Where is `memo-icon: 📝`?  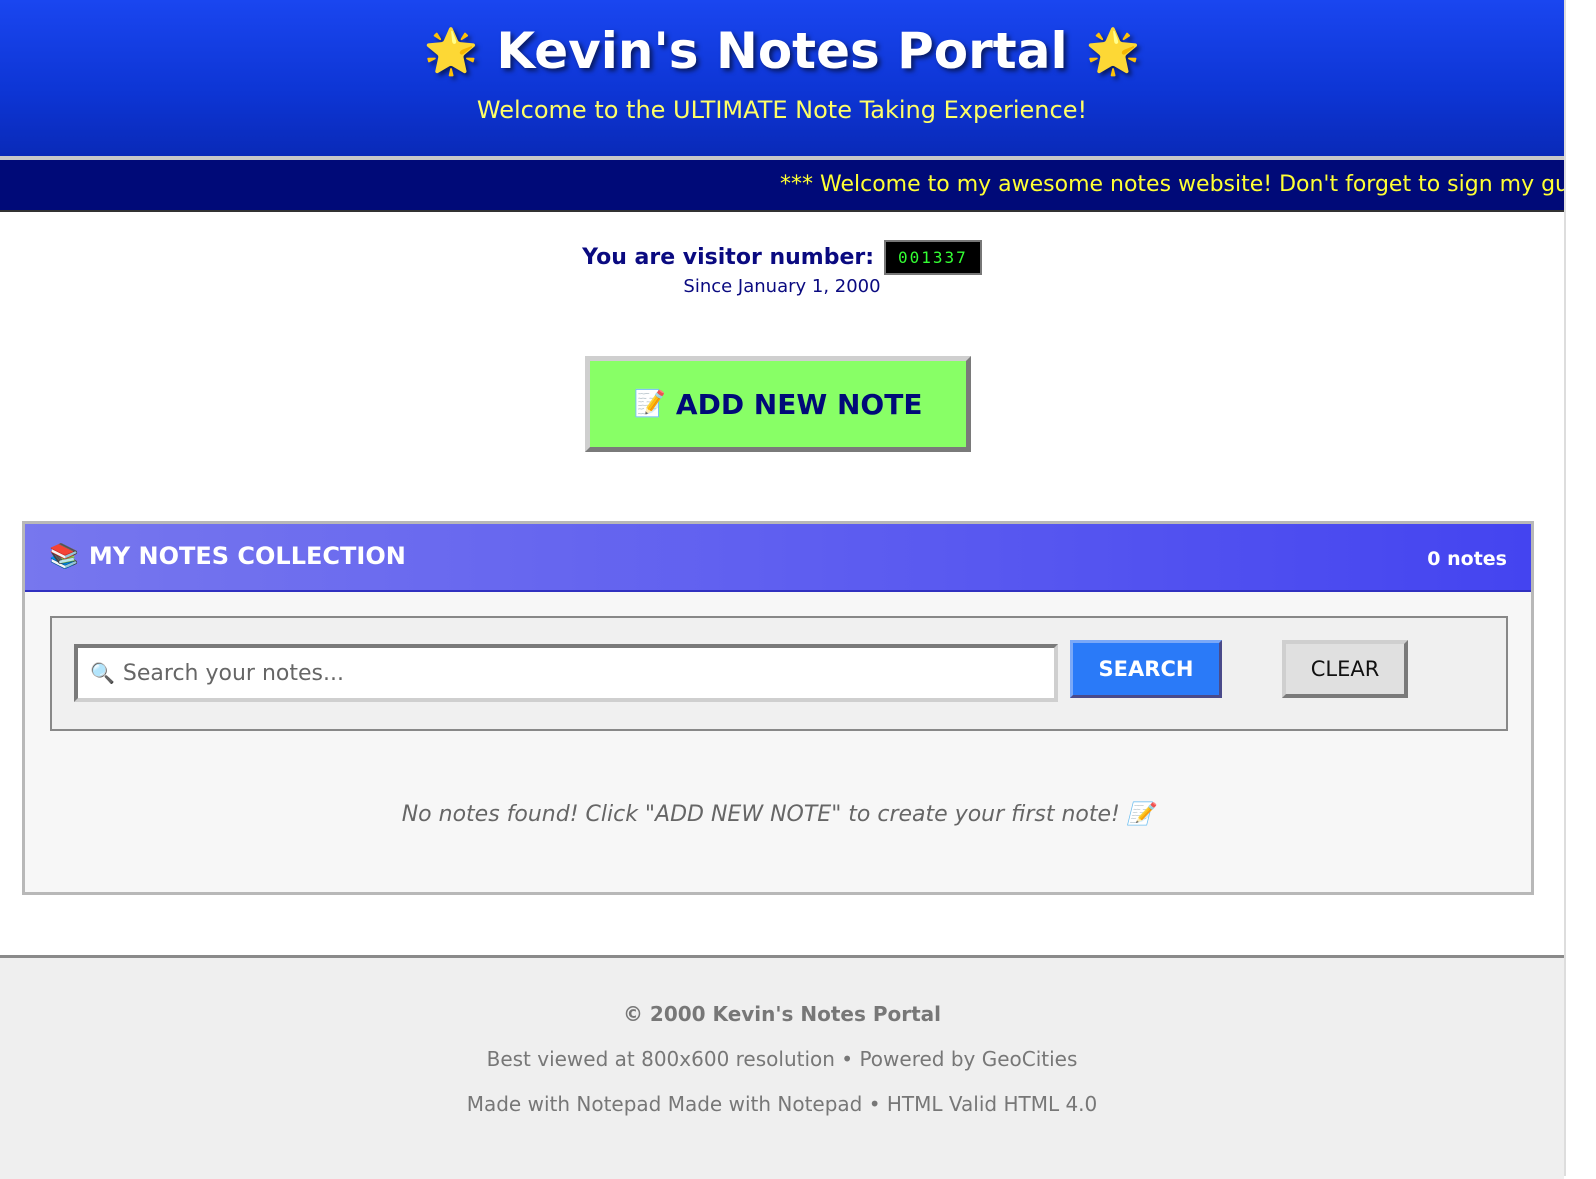
memo-icon: 📝 is located at coordinates (649, 404).